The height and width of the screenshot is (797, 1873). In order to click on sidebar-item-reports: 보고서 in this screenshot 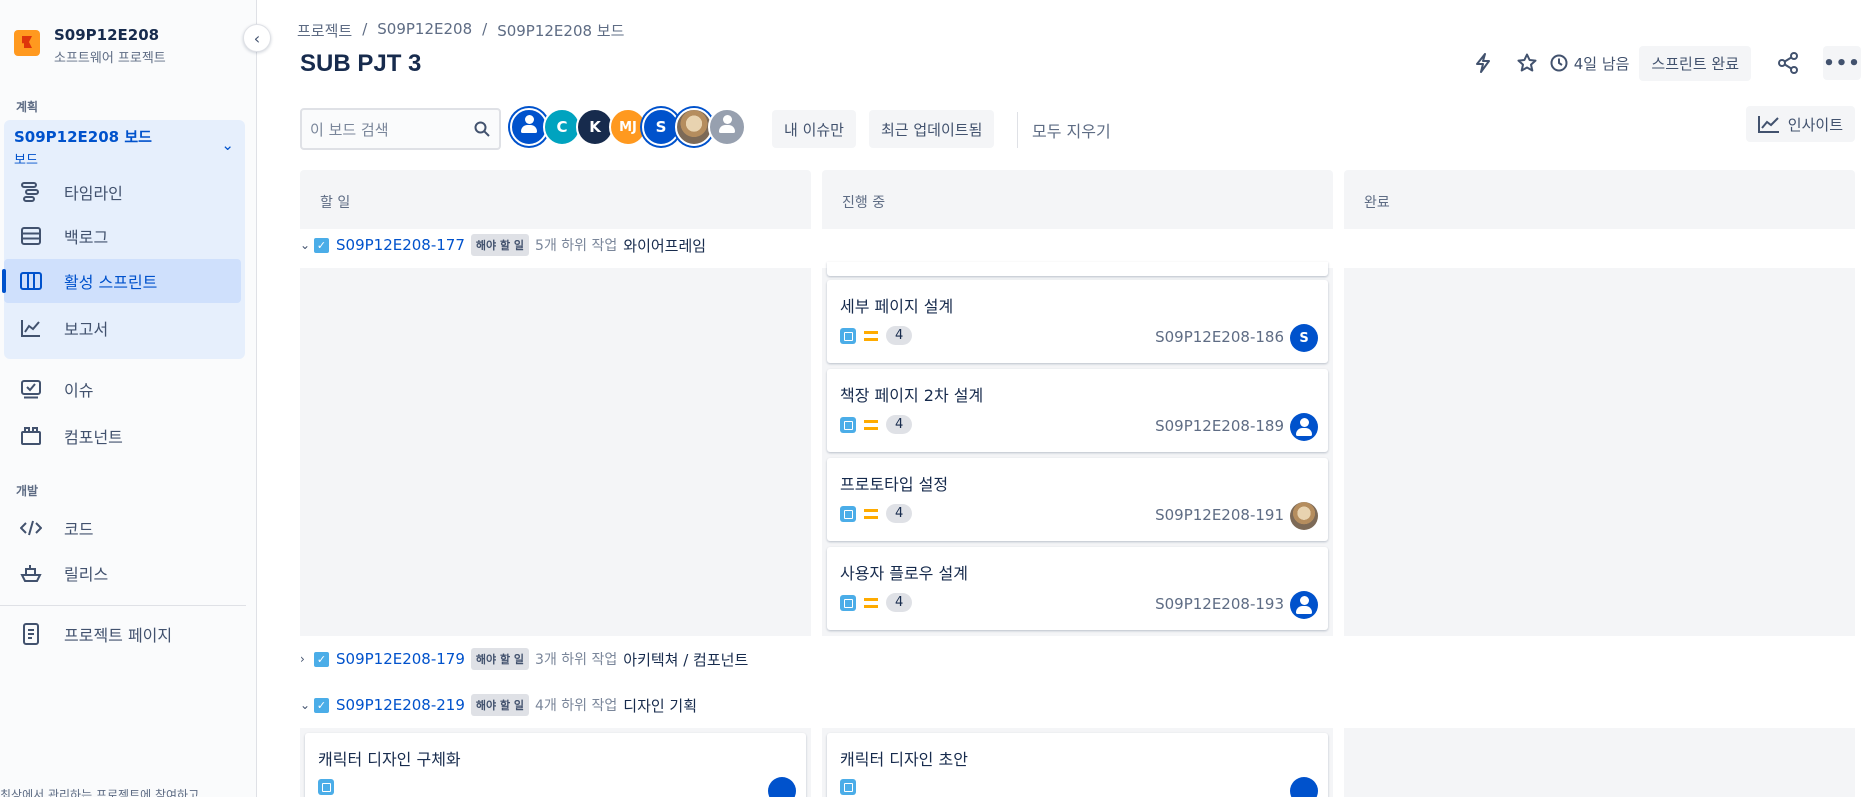, I will do `click(122, 328)`.